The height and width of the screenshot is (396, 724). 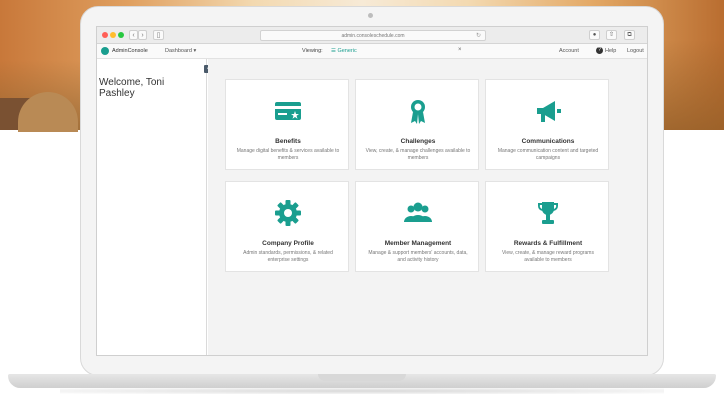 I want to click on close-viewing-button: ×, so click(x=460, y=50).